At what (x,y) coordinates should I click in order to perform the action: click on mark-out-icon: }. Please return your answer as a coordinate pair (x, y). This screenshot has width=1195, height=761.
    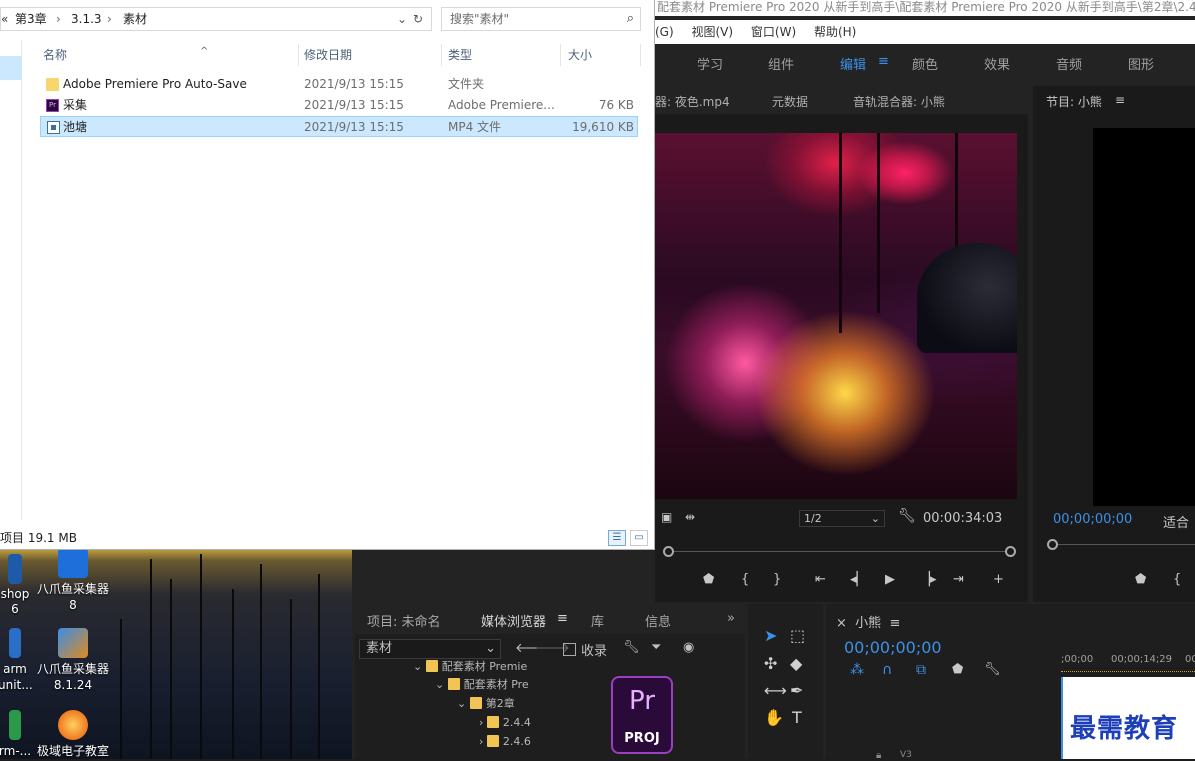
    Looking at the image, I should click on (777, 579).